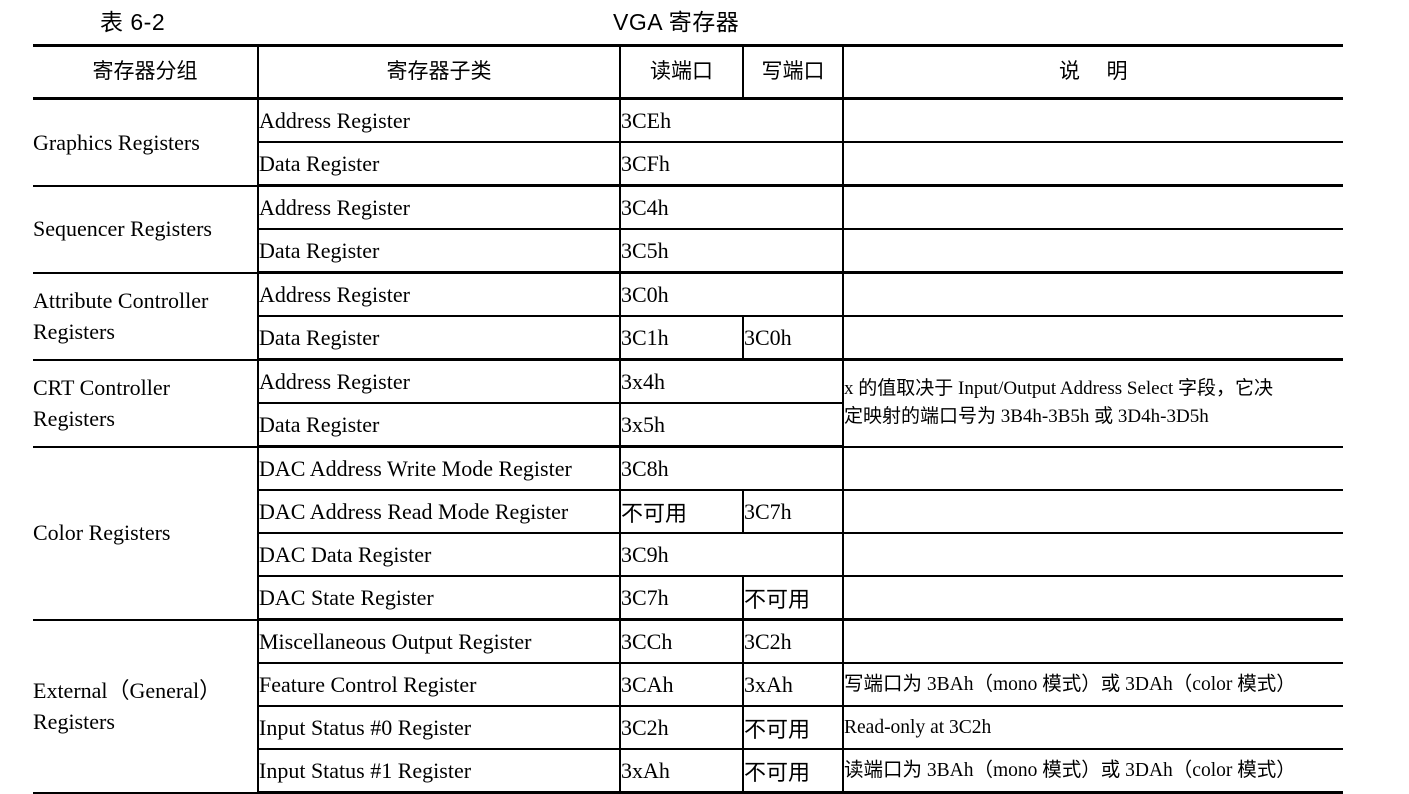  I want to click on table-row: Sequencer Registers Address Register 3C4h, so click(688, 229).